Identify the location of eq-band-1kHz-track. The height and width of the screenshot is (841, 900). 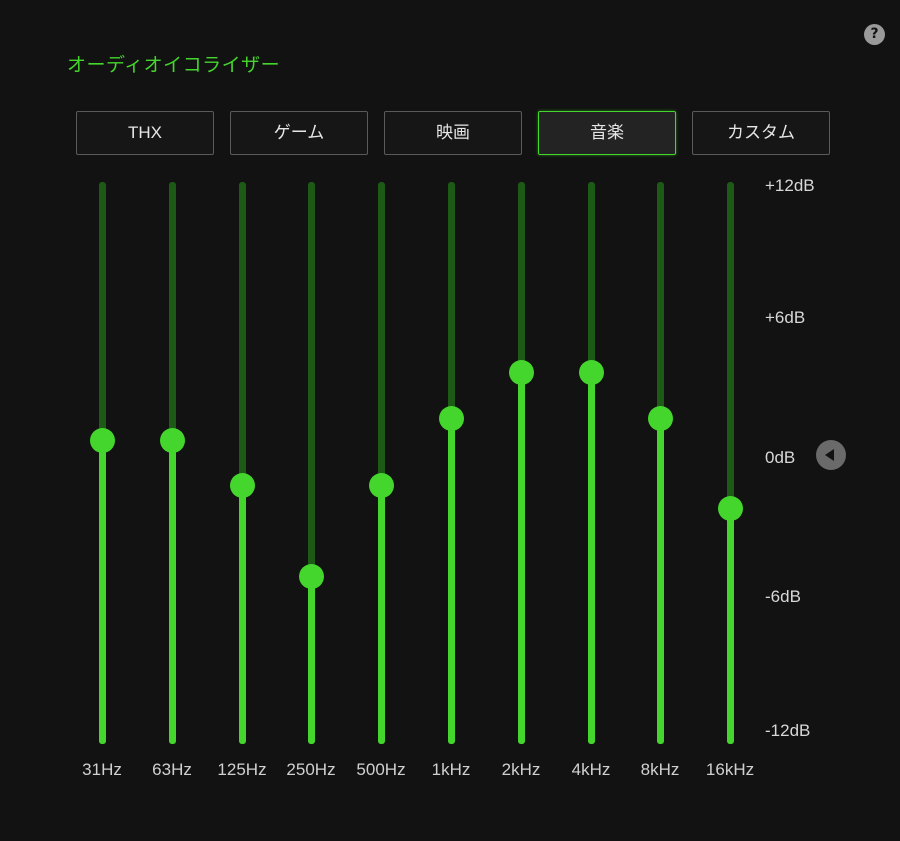
(451, 463).